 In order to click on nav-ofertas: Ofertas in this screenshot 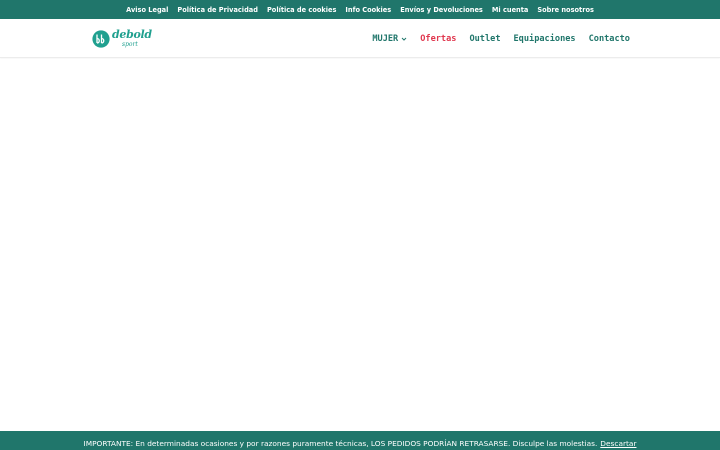, I will do `click(438, 39)`.